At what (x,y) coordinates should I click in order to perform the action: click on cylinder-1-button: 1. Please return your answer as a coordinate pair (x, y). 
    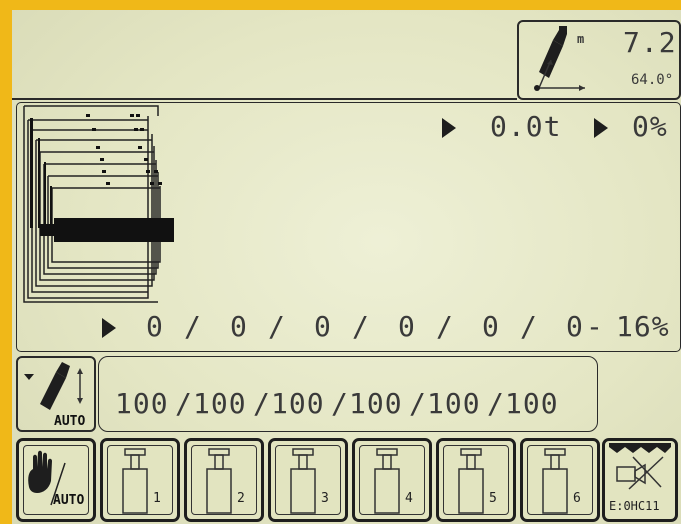
    Looking at the image, I should click on (140, 480).